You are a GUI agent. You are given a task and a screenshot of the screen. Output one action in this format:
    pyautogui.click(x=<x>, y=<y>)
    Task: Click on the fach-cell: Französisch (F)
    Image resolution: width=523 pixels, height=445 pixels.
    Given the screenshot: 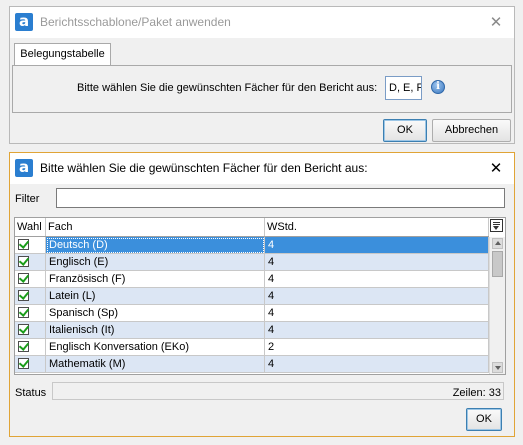 What is the action you would take?
    pyautogui.click(x=155, y=279)
    